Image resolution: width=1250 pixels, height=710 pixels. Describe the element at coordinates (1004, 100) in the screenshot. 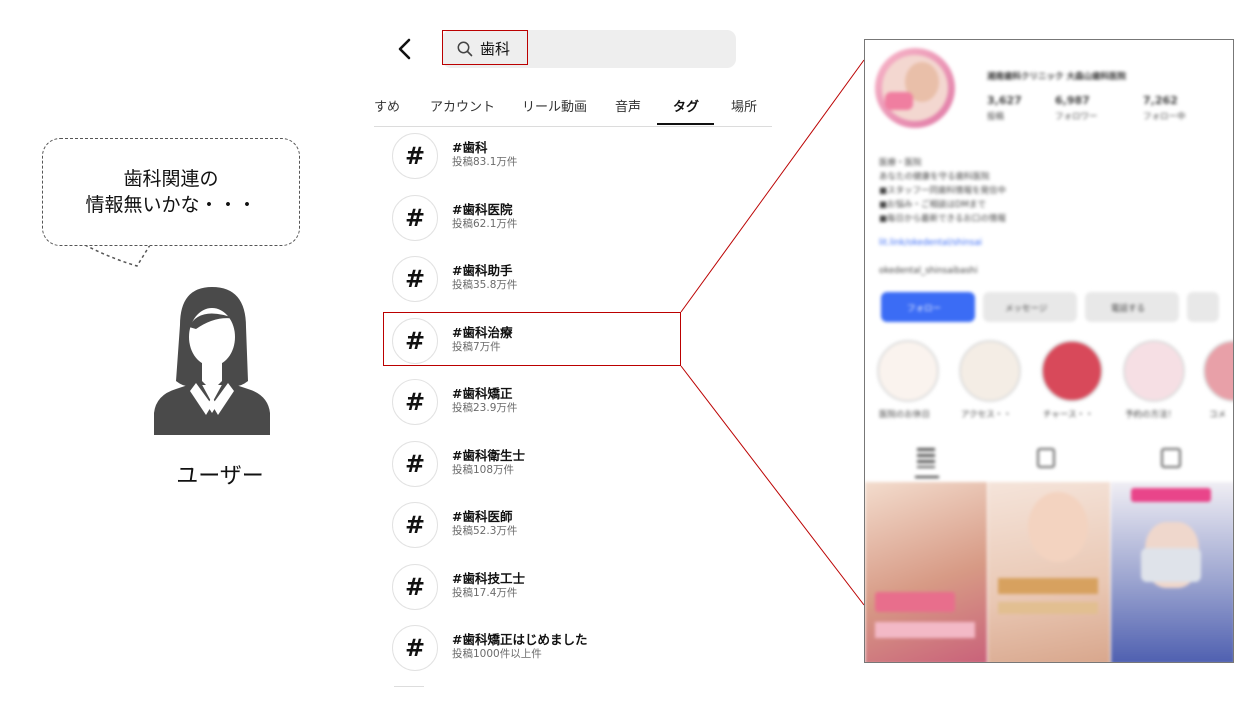

I see `profile-stat-value: 3,627` at that location.